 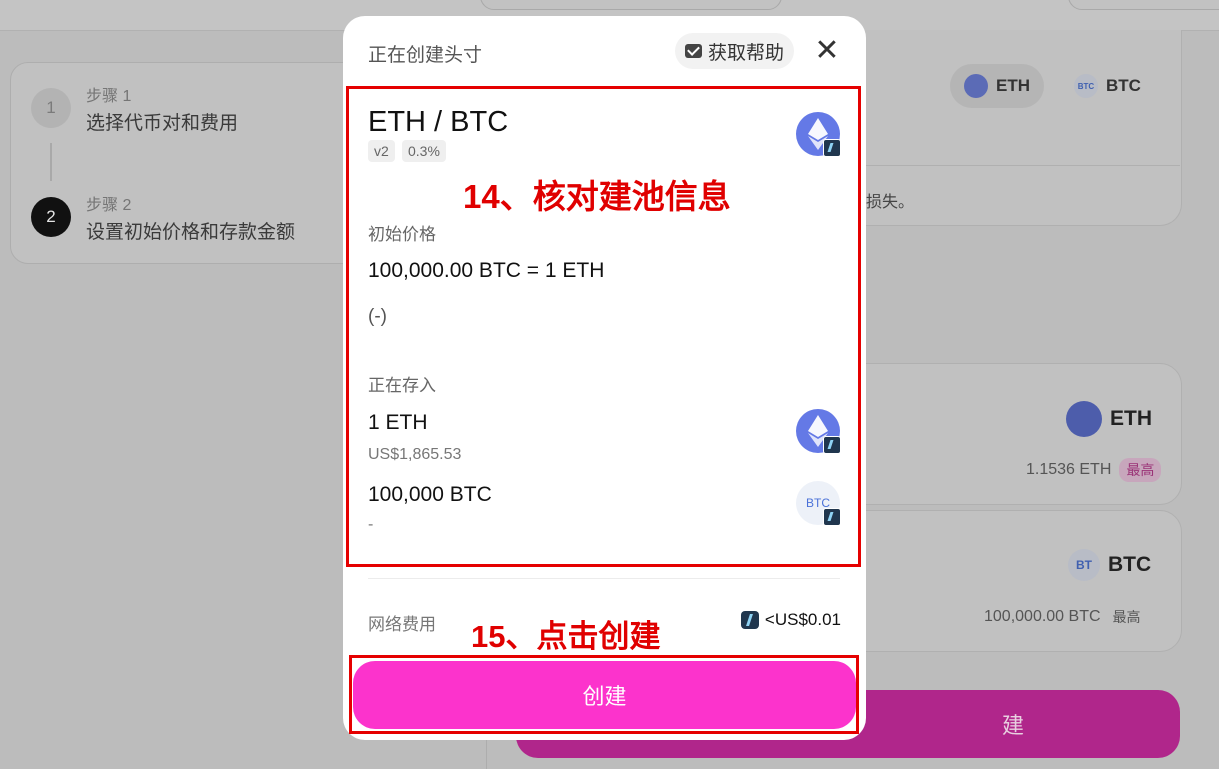 I want to click on step-title-1: 选择代币对和费用, so click(x=162, y=123).